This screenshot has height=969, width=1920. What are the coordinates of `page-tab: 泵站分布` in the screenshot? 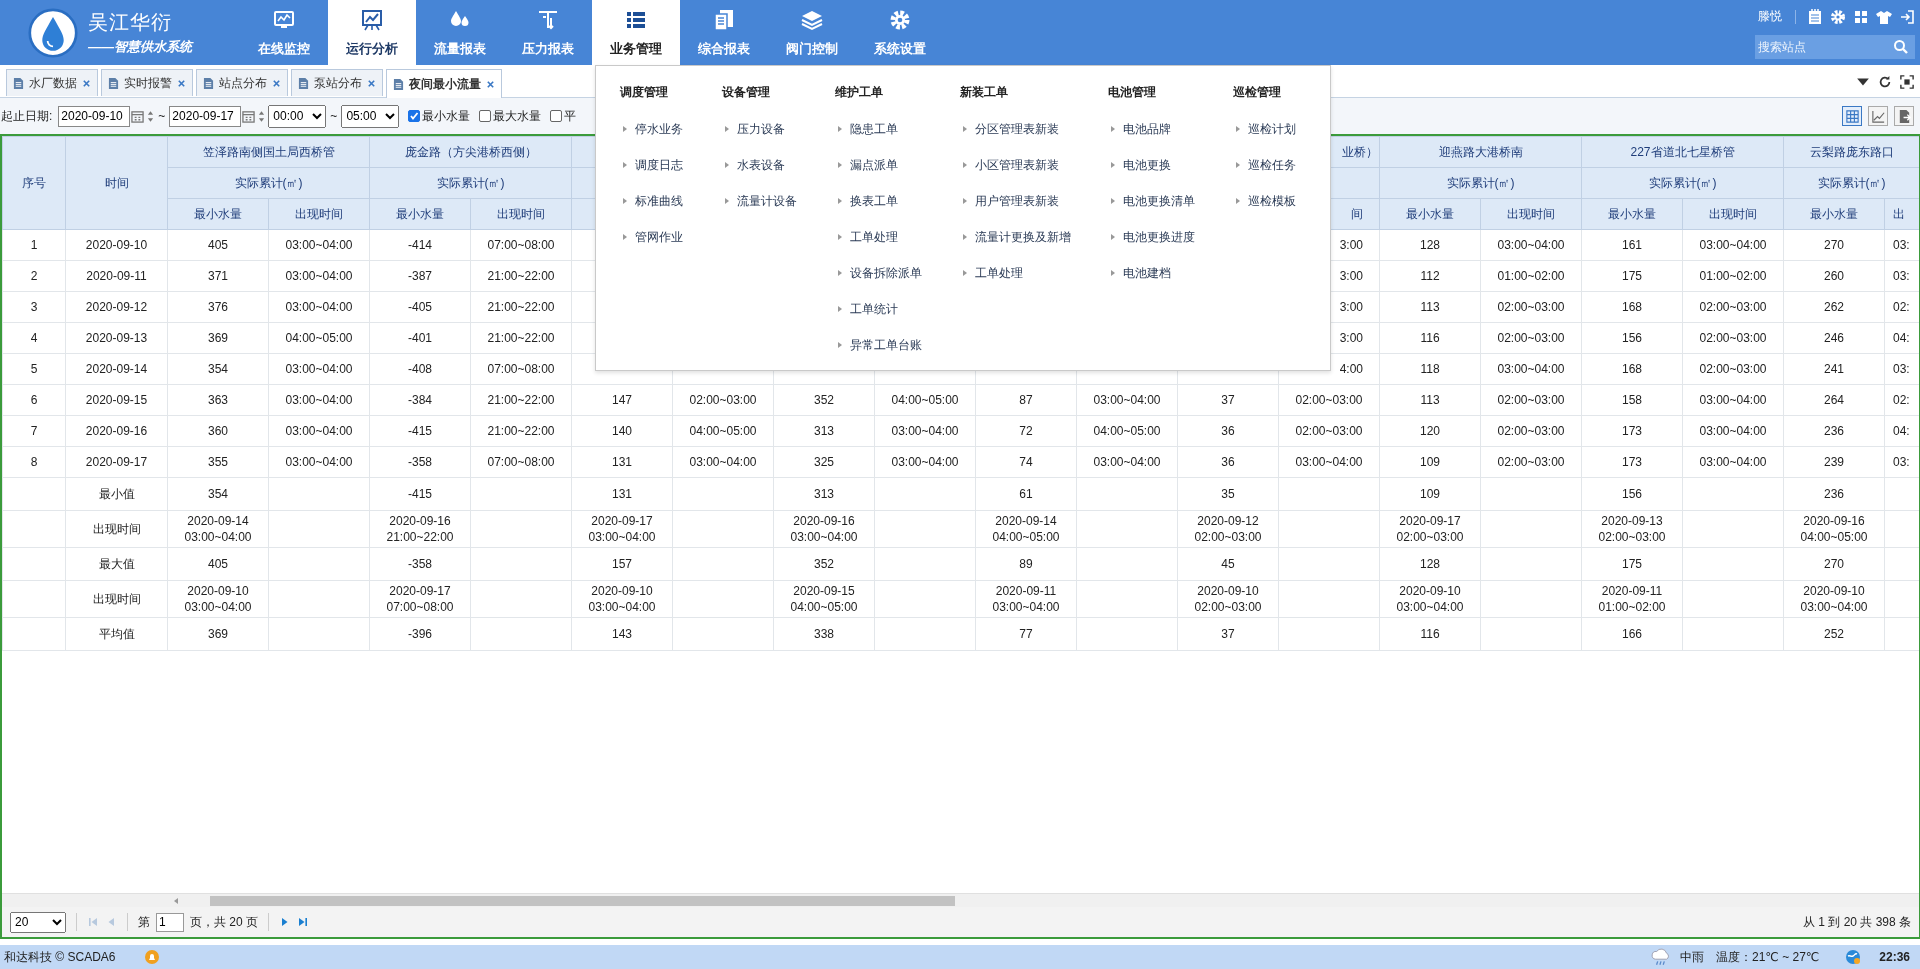 It's located at (337, 82).